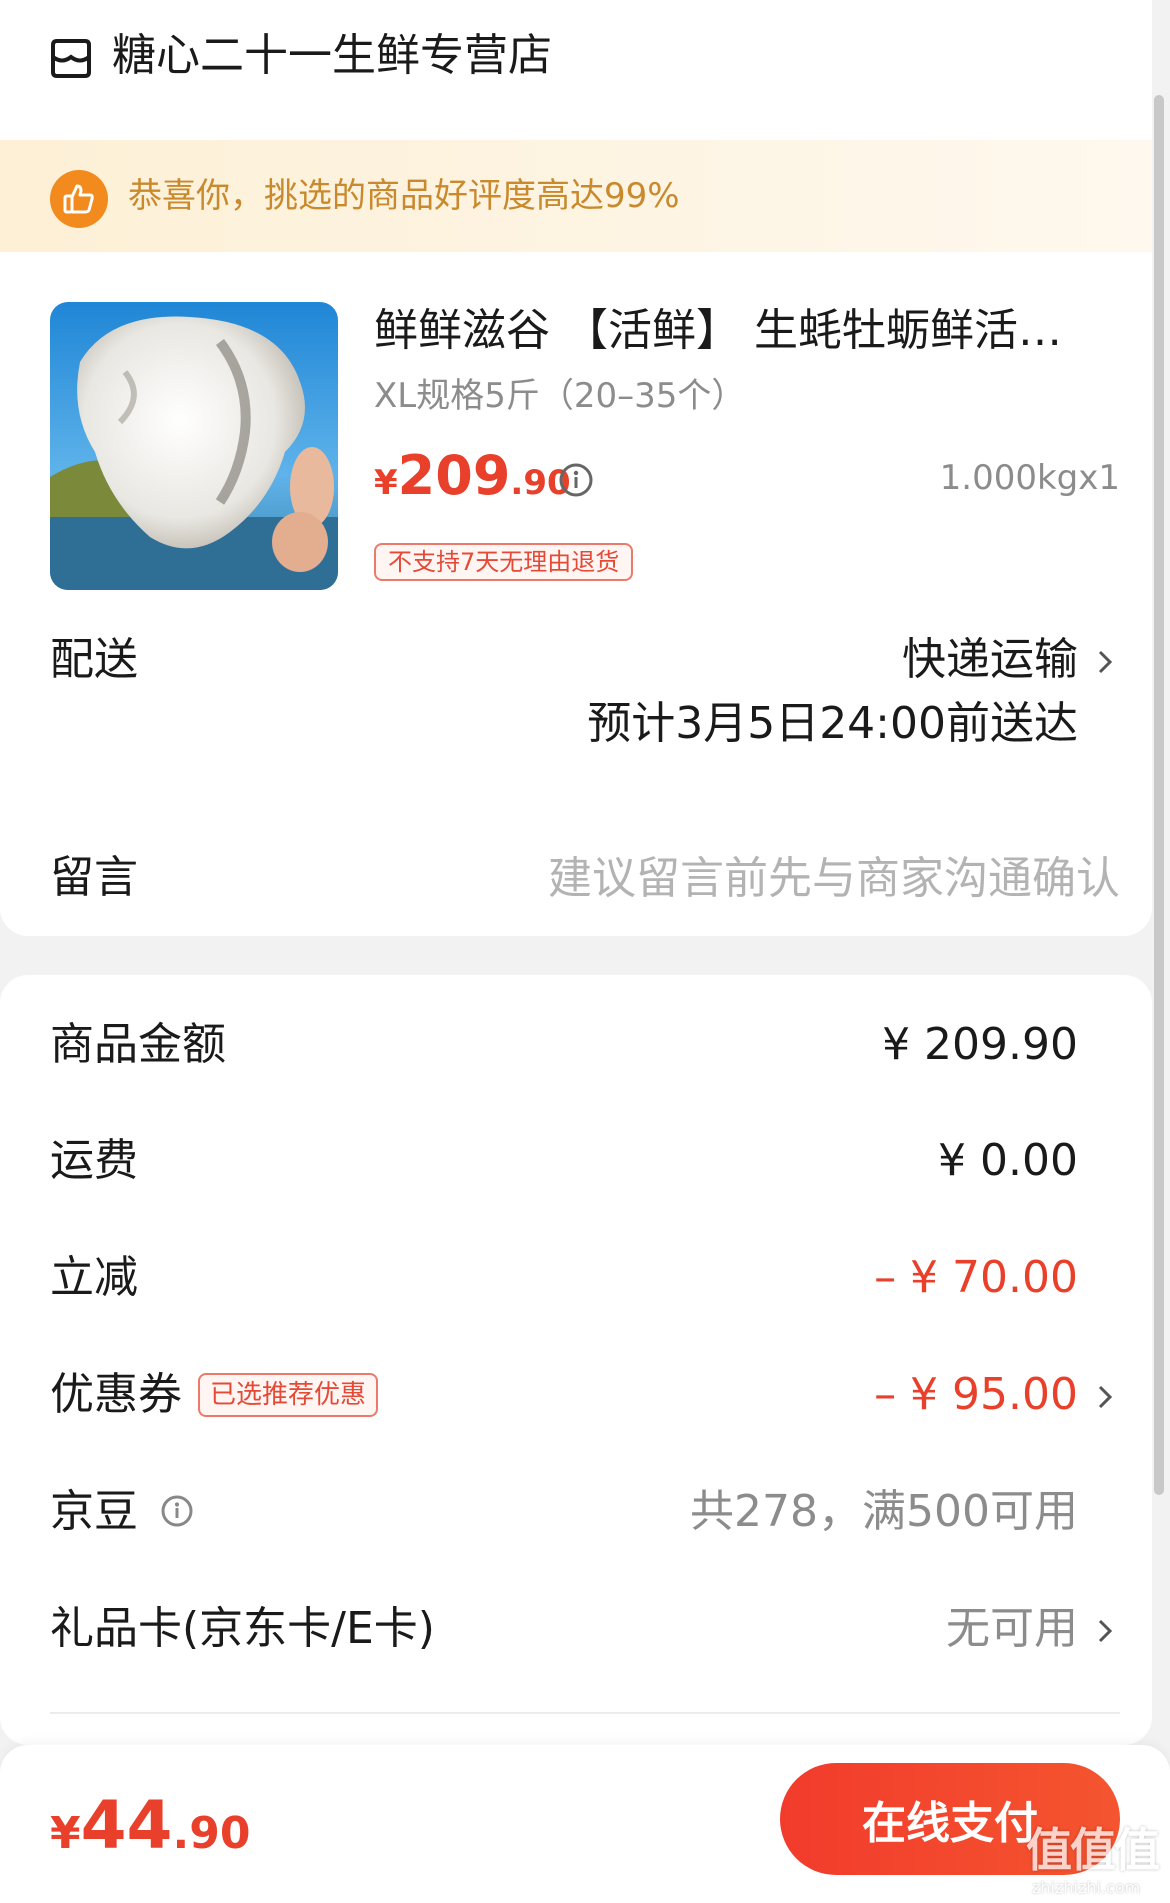  I want to click on thumbs-up-icon, so click(79, 199).